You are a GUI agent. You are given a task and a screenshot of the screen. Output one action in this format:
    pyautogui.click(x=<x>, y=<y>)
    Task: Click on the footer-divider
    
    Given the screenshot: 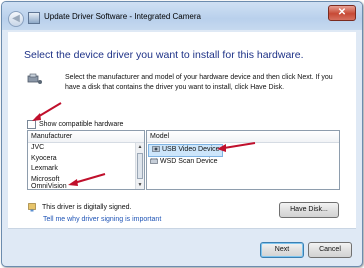 What is the action you would take?
    pyautogui.click(x=182, y=228)
    